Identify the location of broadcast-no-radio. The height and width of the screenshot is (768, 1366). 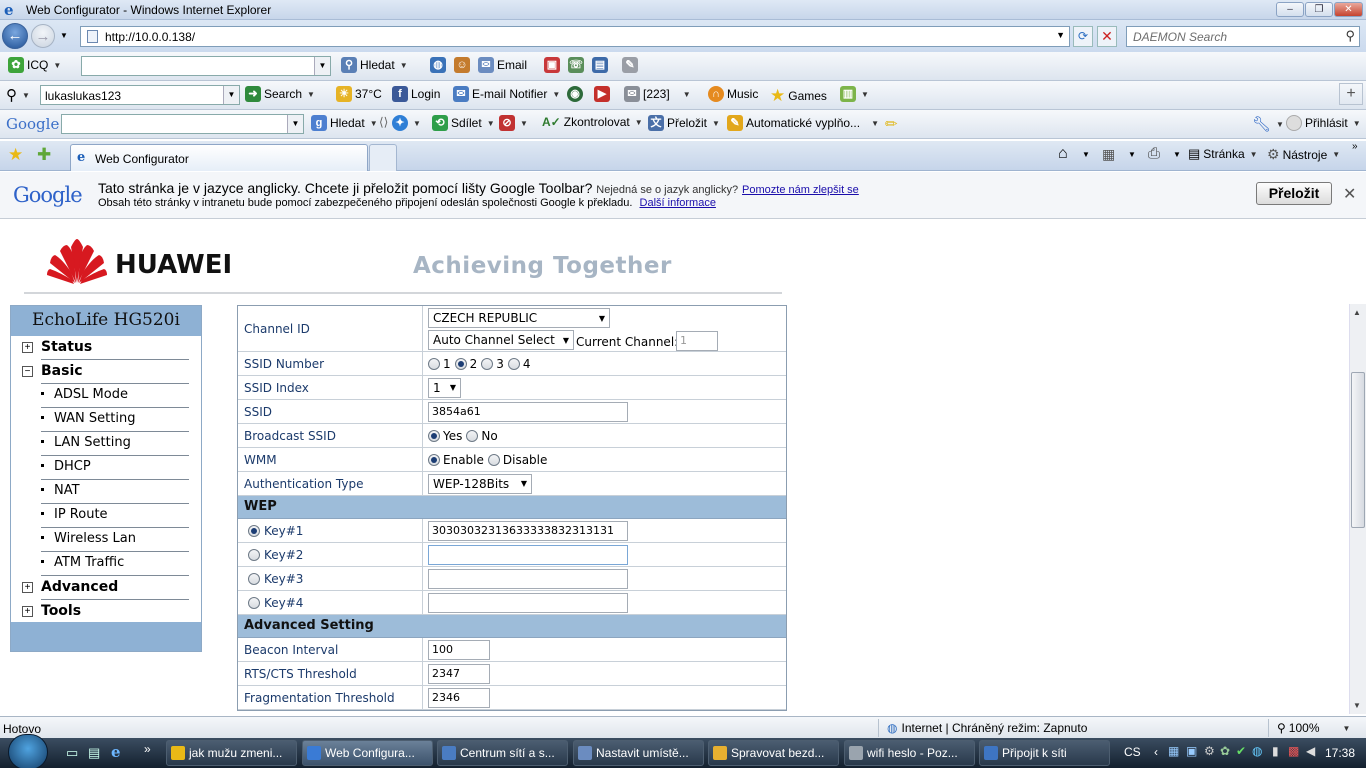
(472, 435).